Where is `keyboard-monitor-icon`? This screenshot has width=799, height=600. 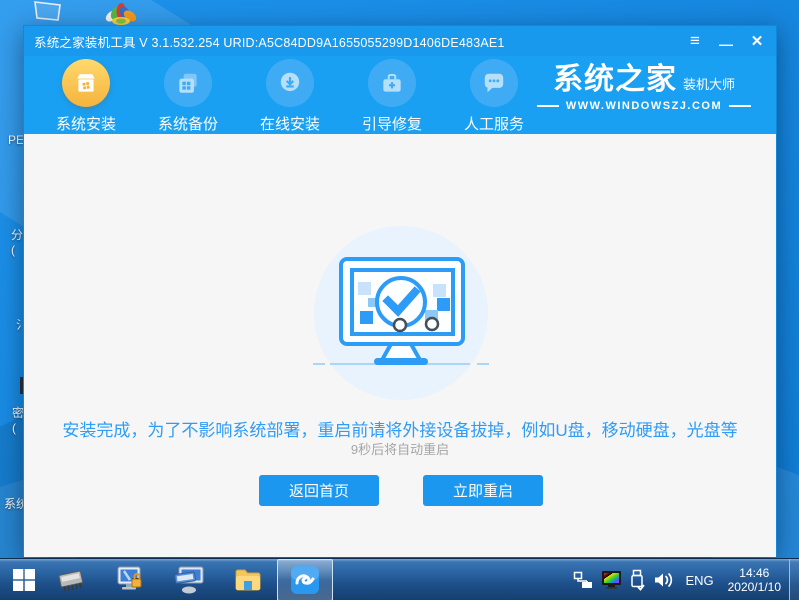 keyboard-monitor-icon is located at coordinates (189, 580).